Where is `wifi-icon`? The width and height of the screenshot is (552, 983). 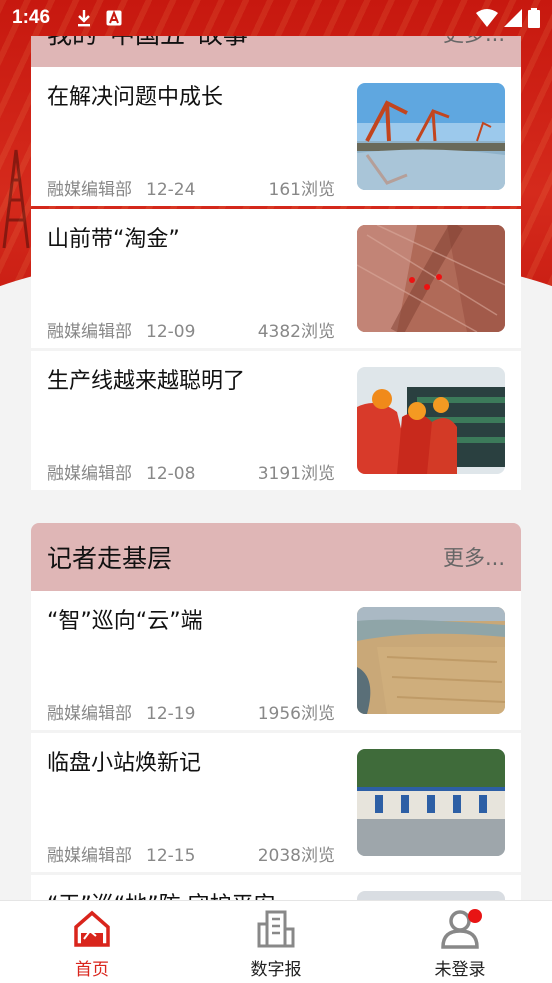
wifi-icon is located at coordinates (487, 18).